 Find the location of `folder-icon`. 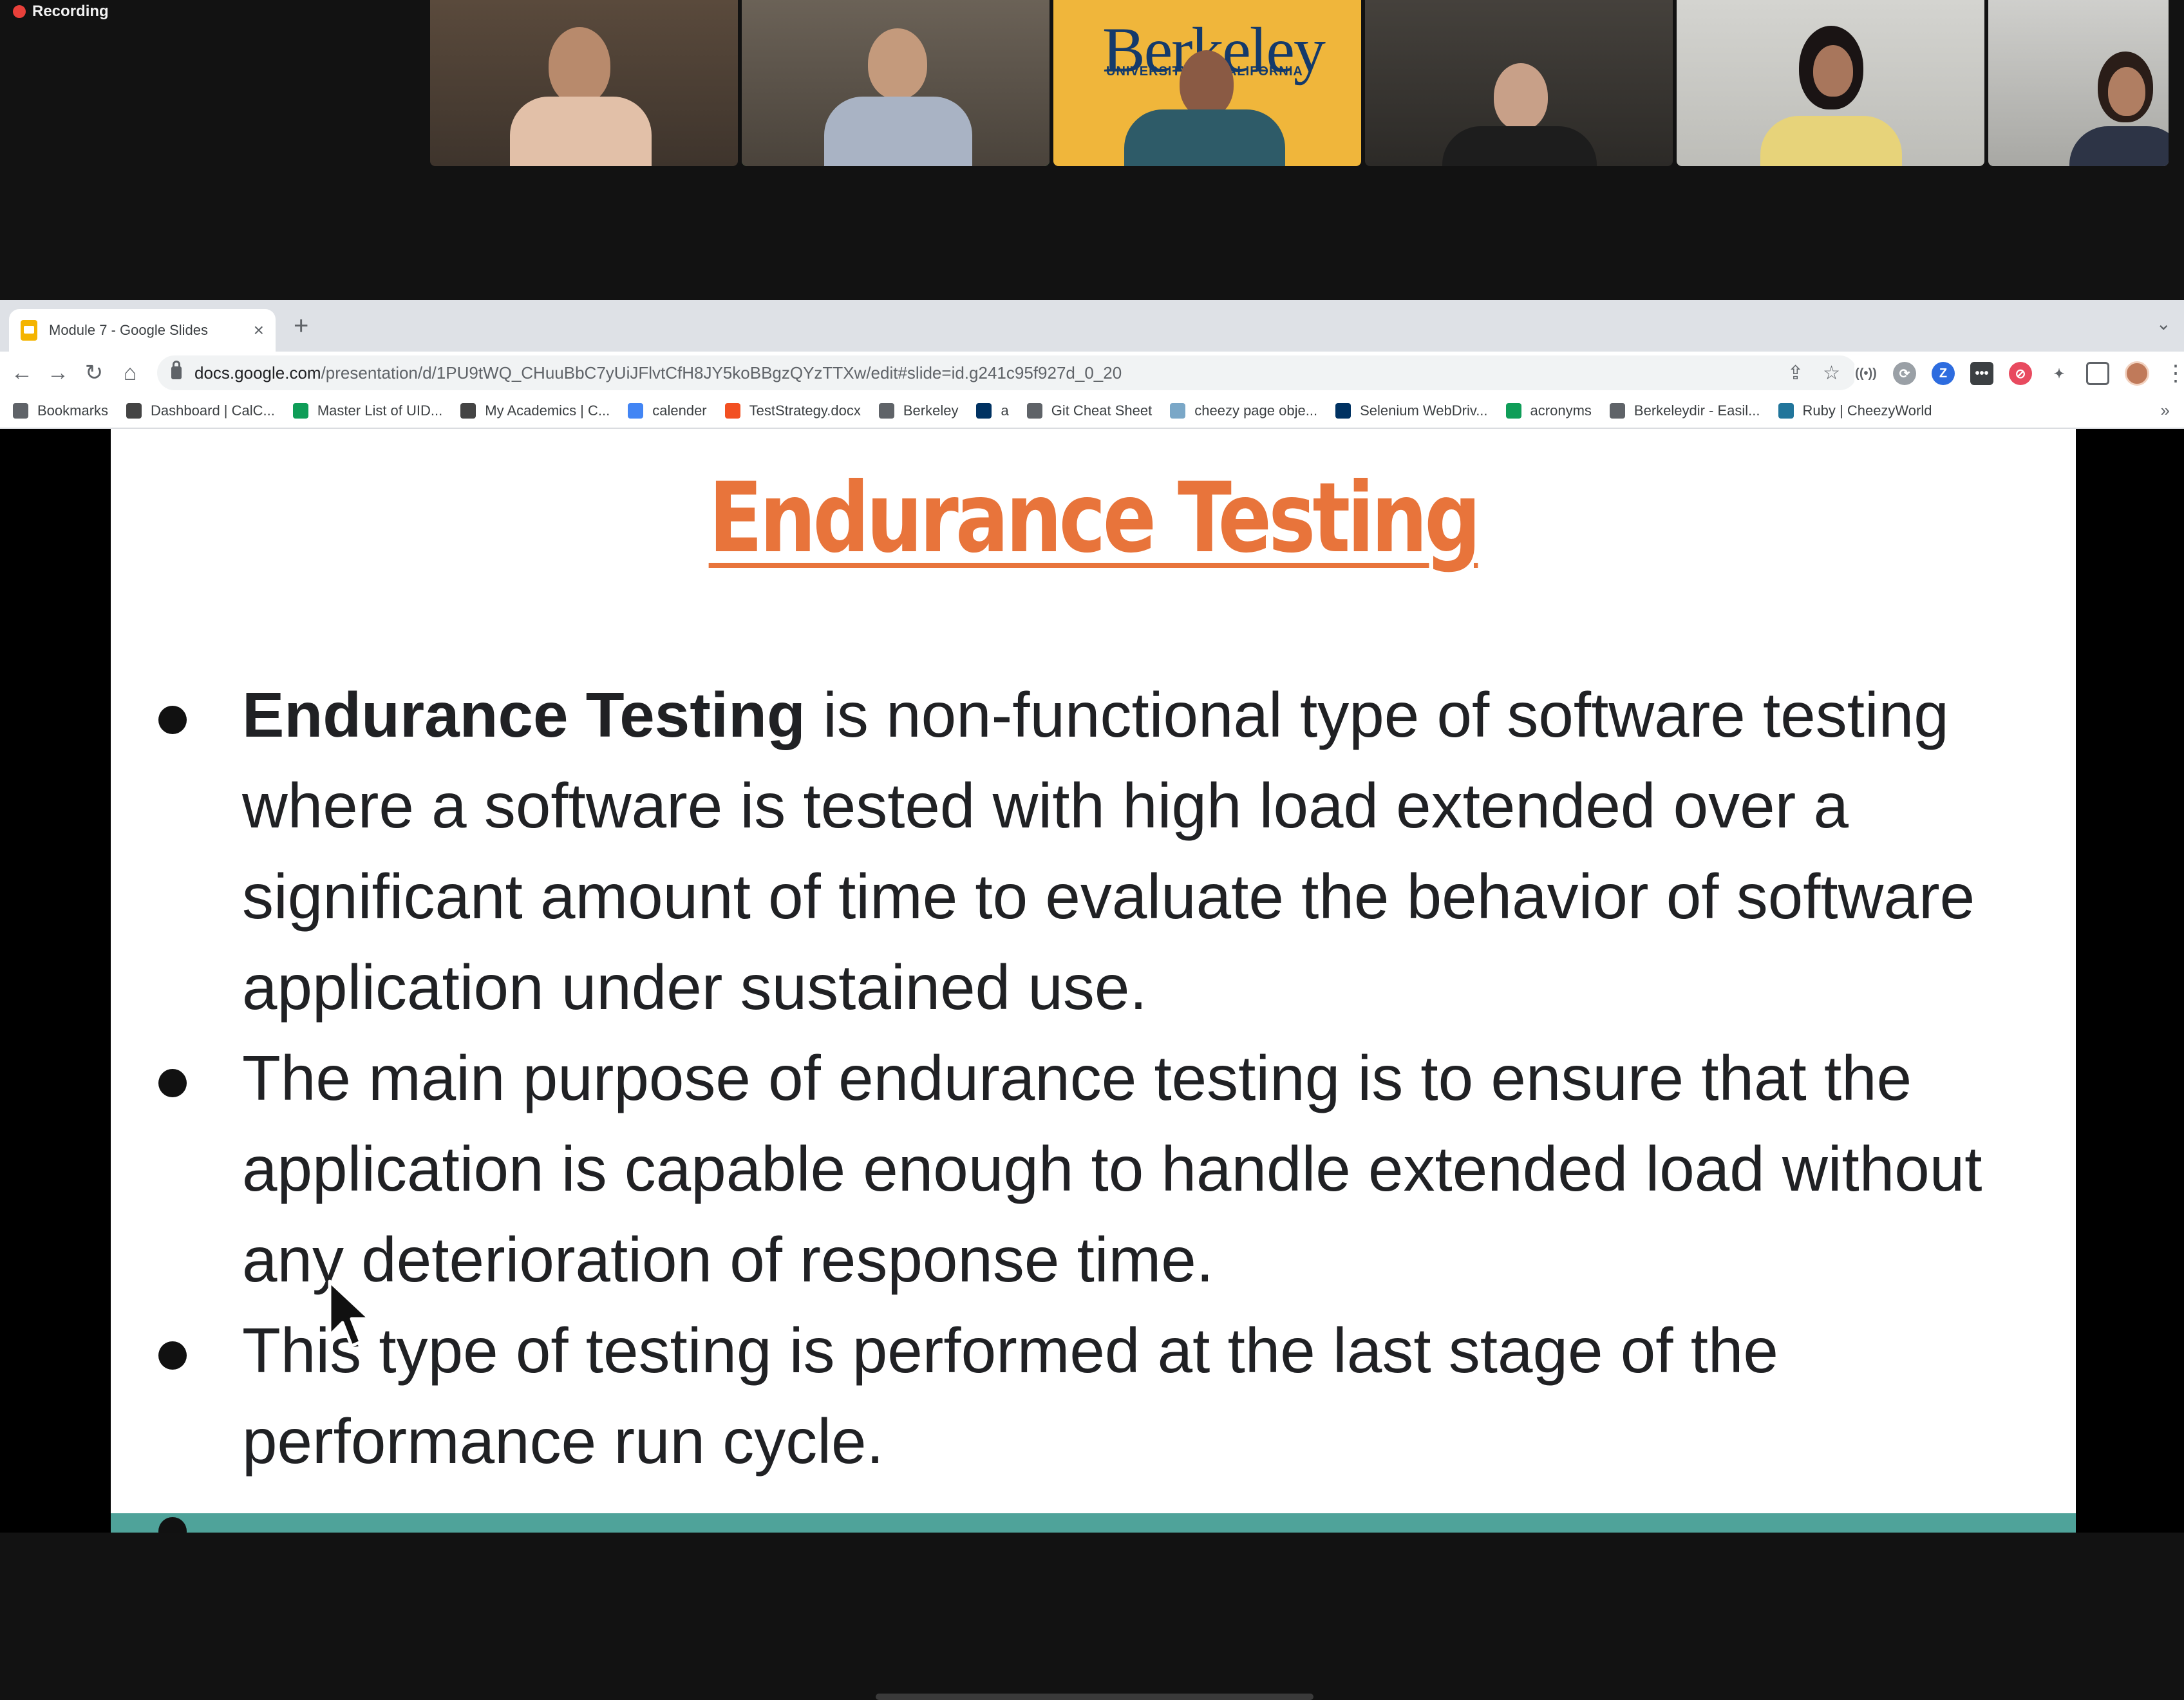

folder-icon is located at coordinates (886, 411).